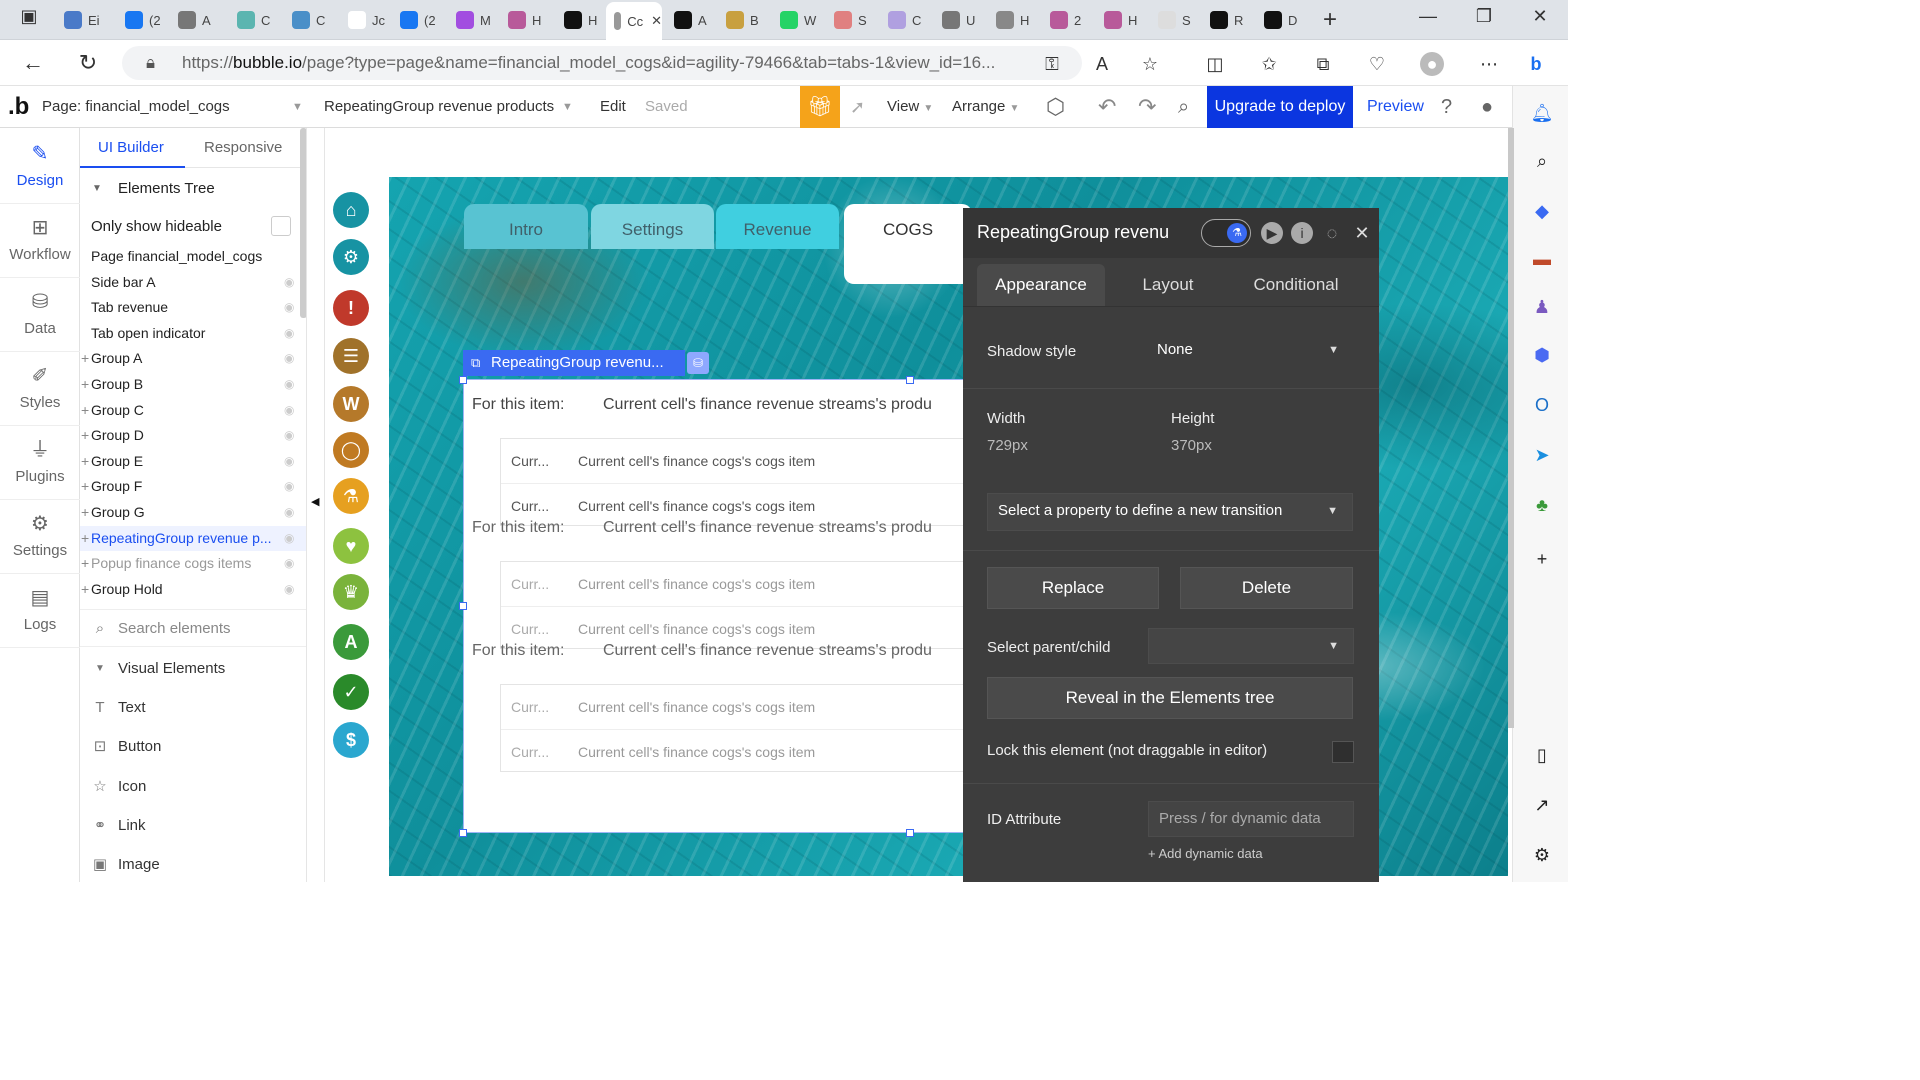 The image size is (1920, 1080). What do you see at coordinates (959, 20) in the screenshot?
I see `browser-tab: U` at bounding box center [959, 20].